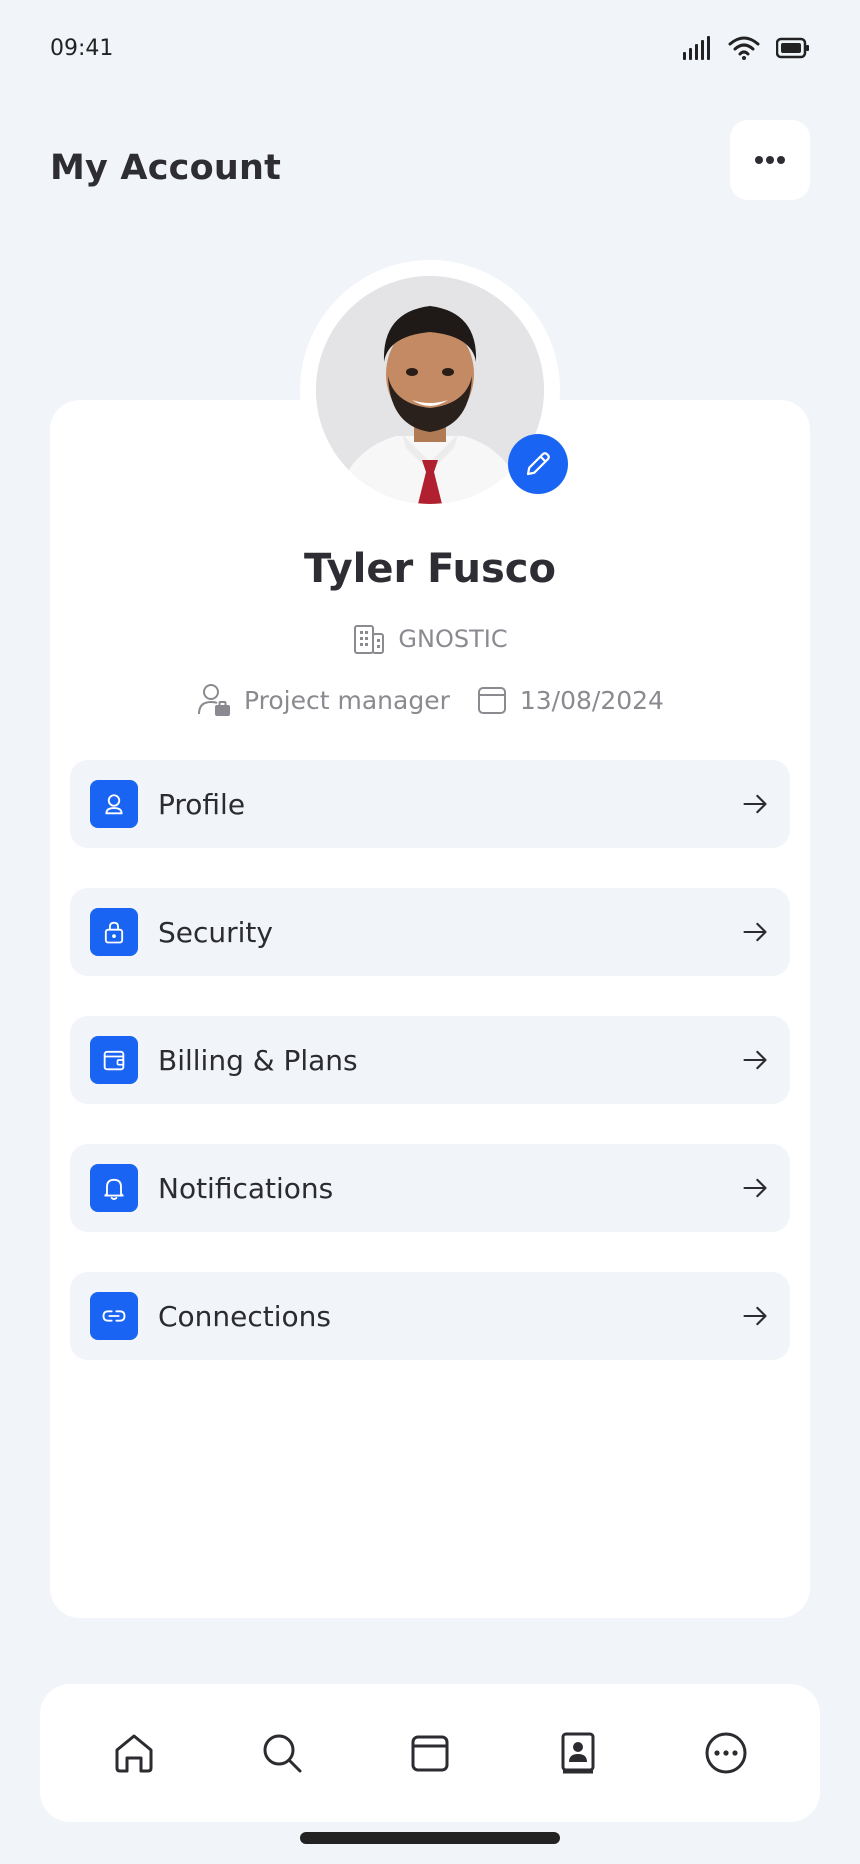 Image resolution: width=860 pixels, height=1864 pixels. Describe the element at coordinates (430, 569) in the screenshot. I see `user-name: Tyler Fusco` at that location.